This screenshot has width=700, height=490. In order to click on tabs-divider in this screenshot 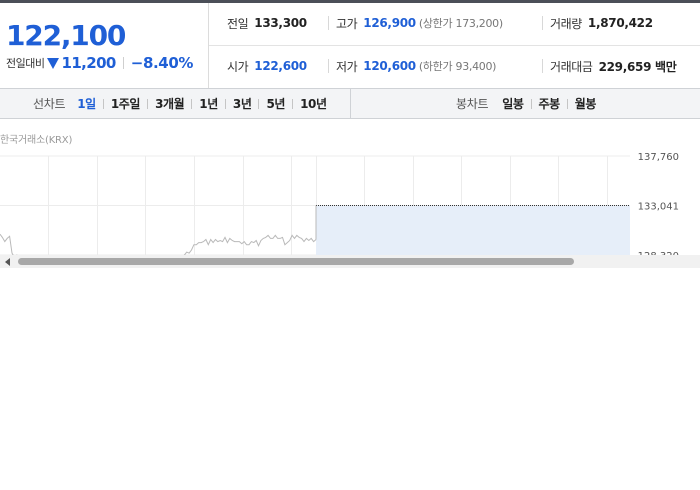, I will do `click(350, 103)`.